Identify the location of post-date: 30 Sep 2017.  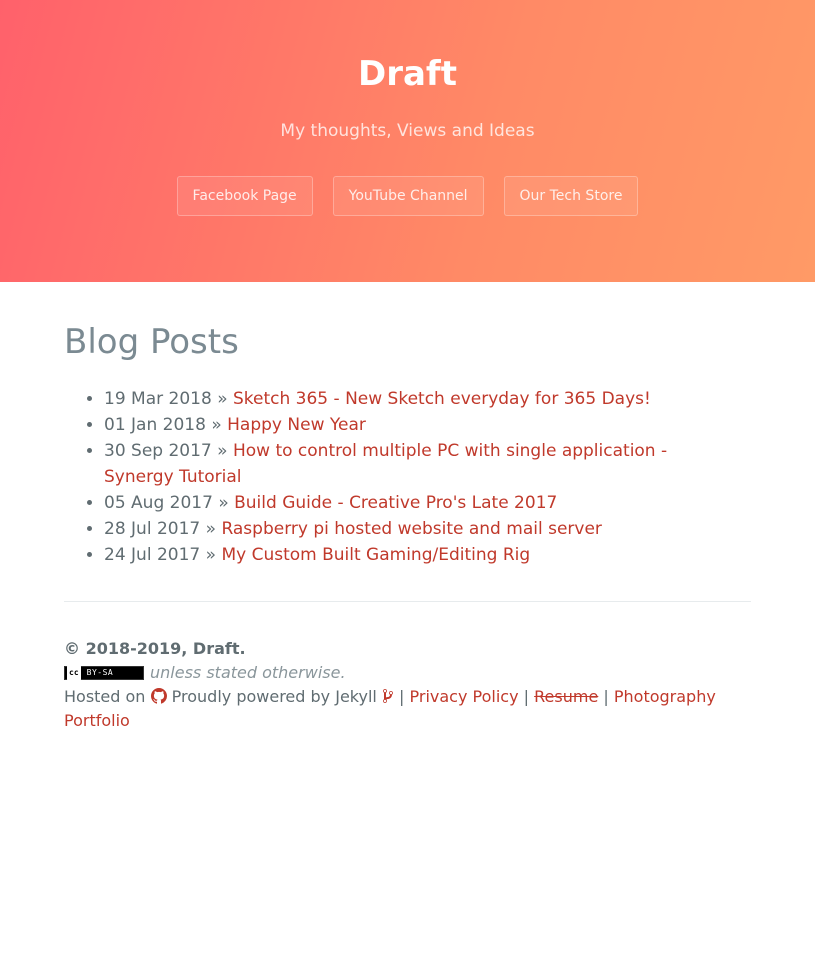
(158, 451).